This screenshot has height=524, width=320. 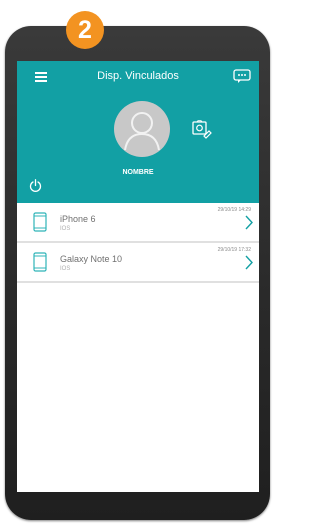 I want to click on device-name: iPhone 6, so click(x=78, y=219).